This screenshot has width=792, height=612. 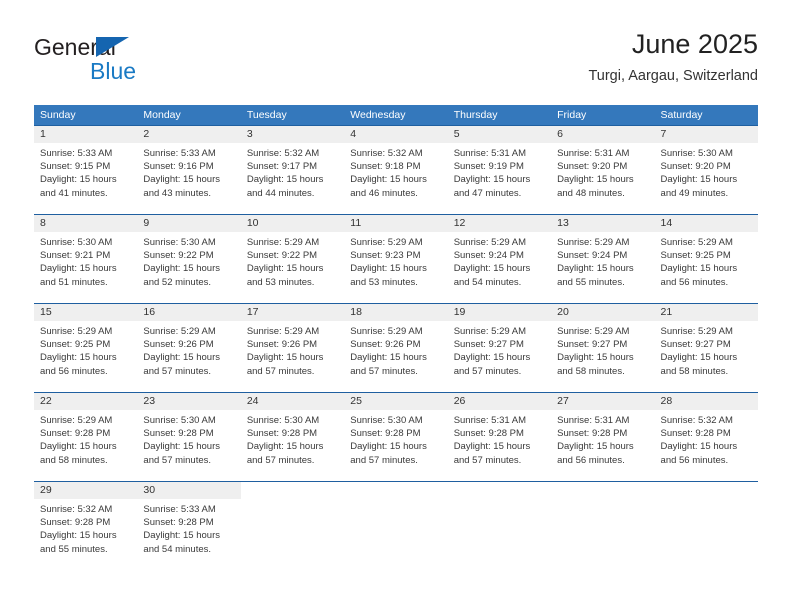 I want to click on day-number: 13, so click(x=603, y=223).